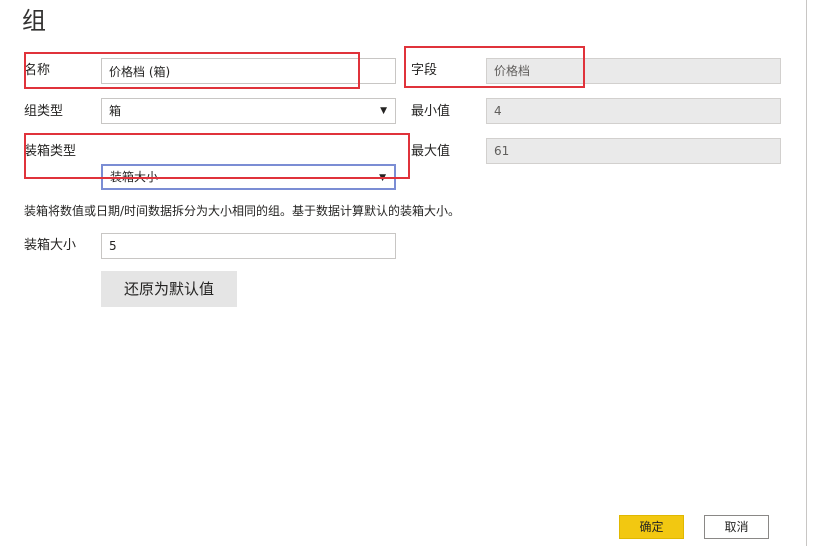 Image resolution: width=815 pixels, height=546 pixels. What do you see at coordinates (633, 111) in the screenshot?
I see `min-value: 4` at bounding box center [633, 111].